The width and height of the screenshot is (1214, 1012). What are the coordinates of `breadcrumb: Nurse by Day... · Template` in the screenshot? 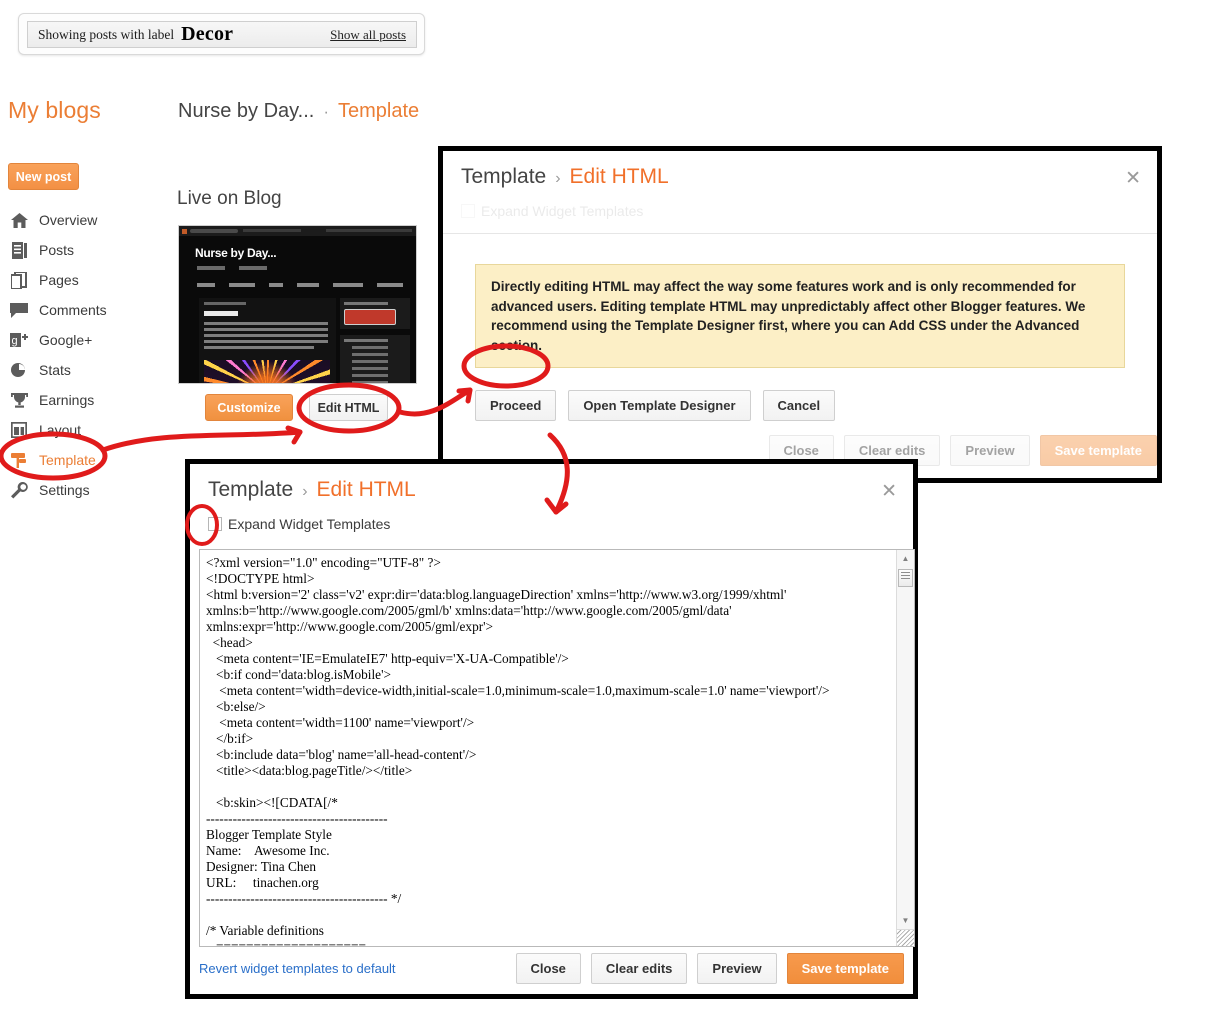 It's located at (298, 111).